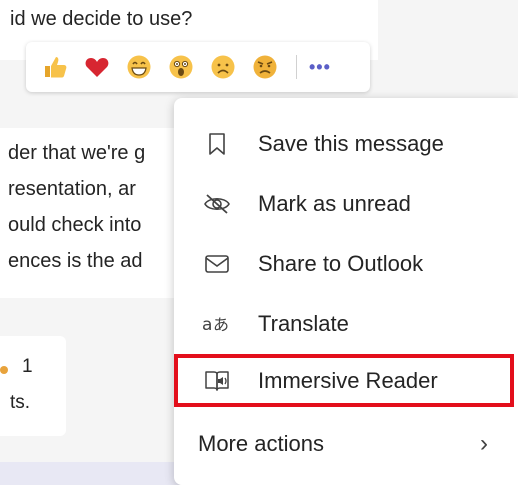 The image size is (518, 485). Describe the element at coordinates (217, 381) in the screenshot. I see `immersive-reader-icon` at that location.